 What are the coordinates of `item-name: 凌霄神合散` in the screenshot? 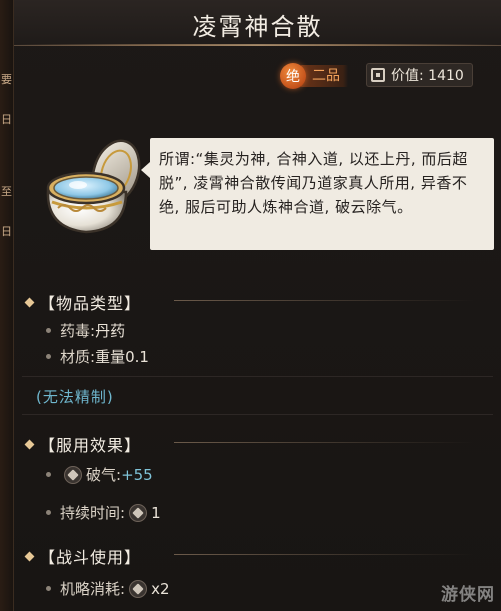 It's located at (257, 27).